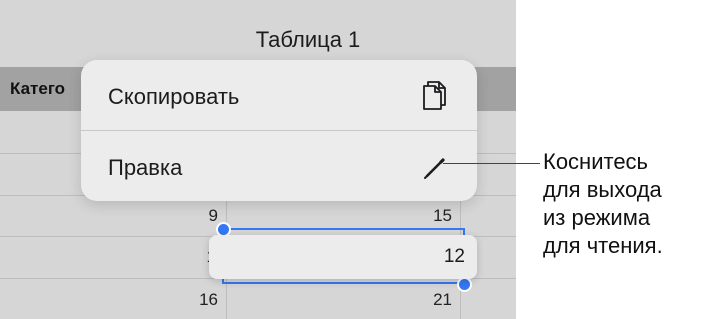 The width and height of the screenshot is (710, 319). Describe the element at coordinates (213, 216) in the screenshot. I see `table-cell: 9` at that location.